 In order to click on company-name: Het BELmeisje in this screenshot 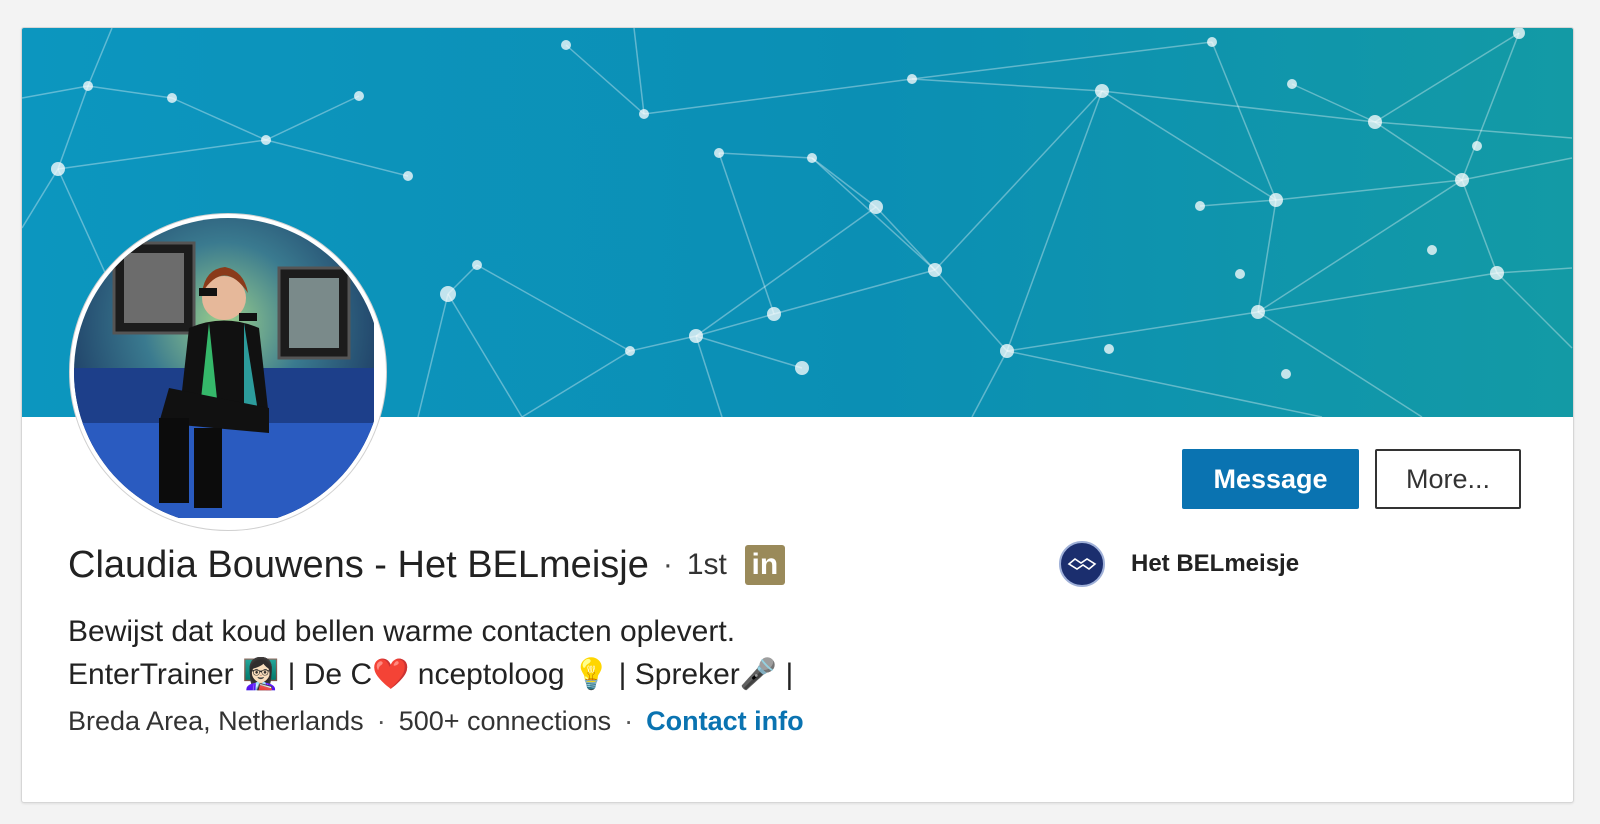, I will do `click(1215, 563)`.